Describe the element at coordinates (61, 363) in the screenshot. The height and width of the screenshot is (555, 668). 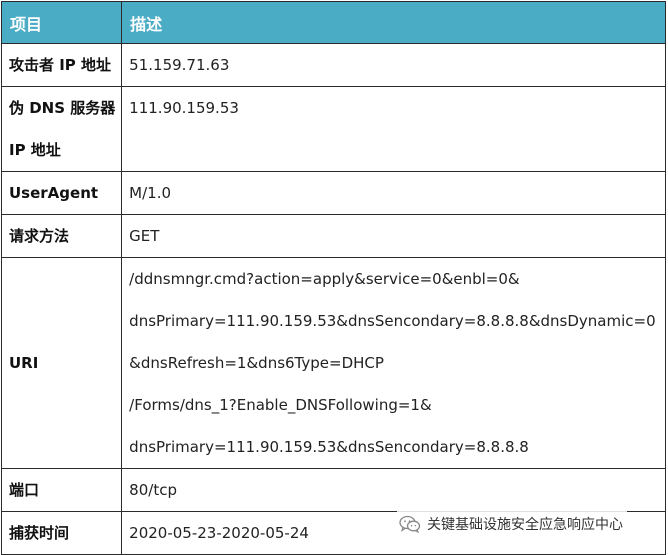
I see `row-key-cell: URI` at that location.